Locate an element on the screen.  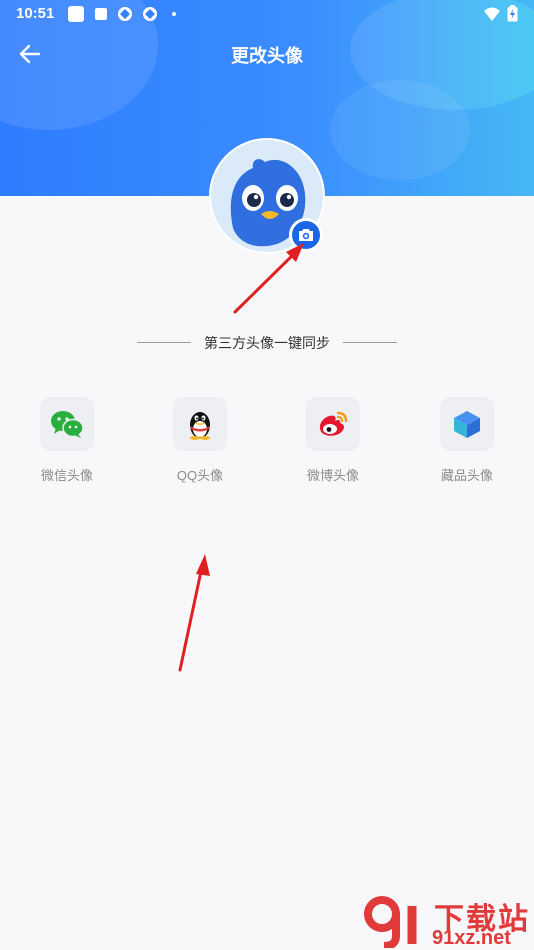
collectible-avatar-option: 藏品头像 is located at coordinates (467, 442).